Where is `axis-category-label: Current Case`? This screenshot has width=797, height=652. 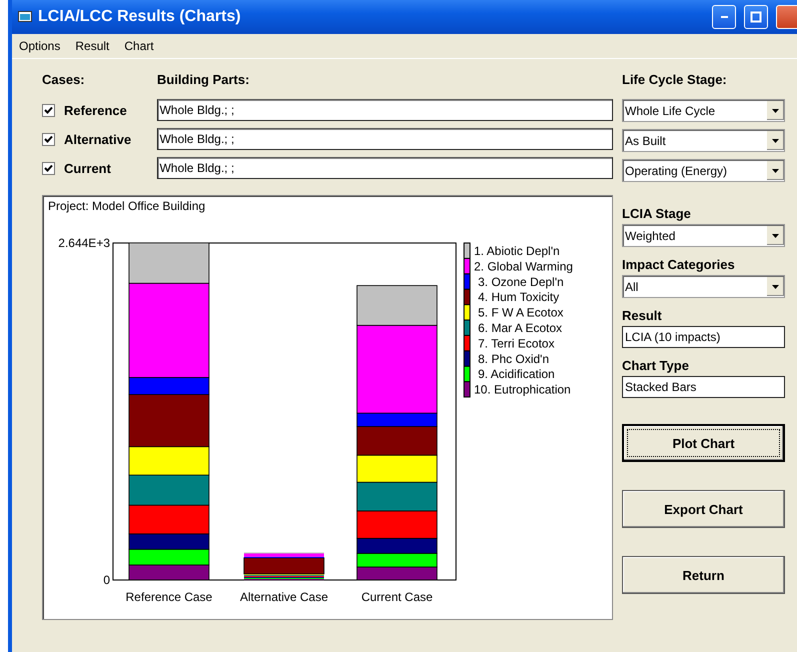
axis-category-label: Current Case is located at coordinates (397, 597).